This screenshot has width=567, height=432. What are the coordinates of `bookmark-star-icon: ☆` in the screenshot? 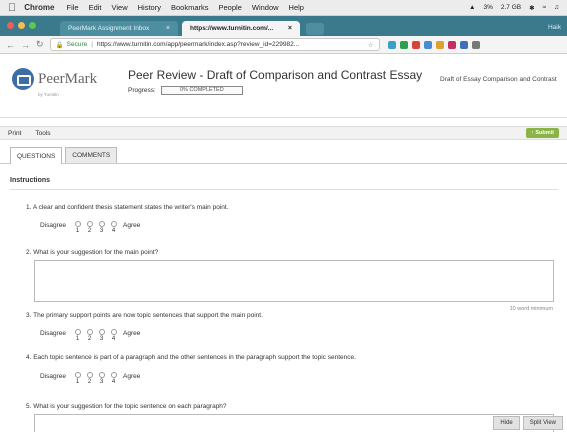 It's located at (371, 45).